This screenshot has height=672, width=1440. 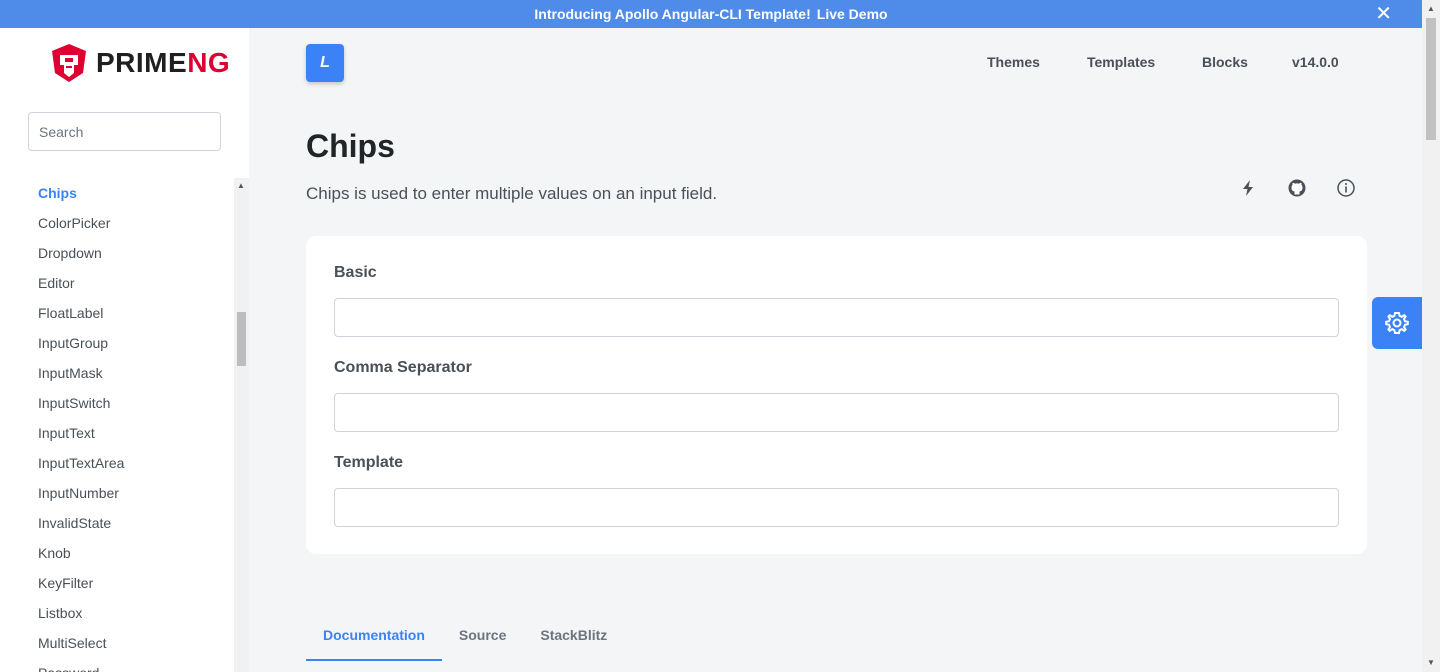 What do you see at coordinates (1225, 62) in the screenshot?
I see `nav-blocks: Blocks` at bounding box center [1225, 62].